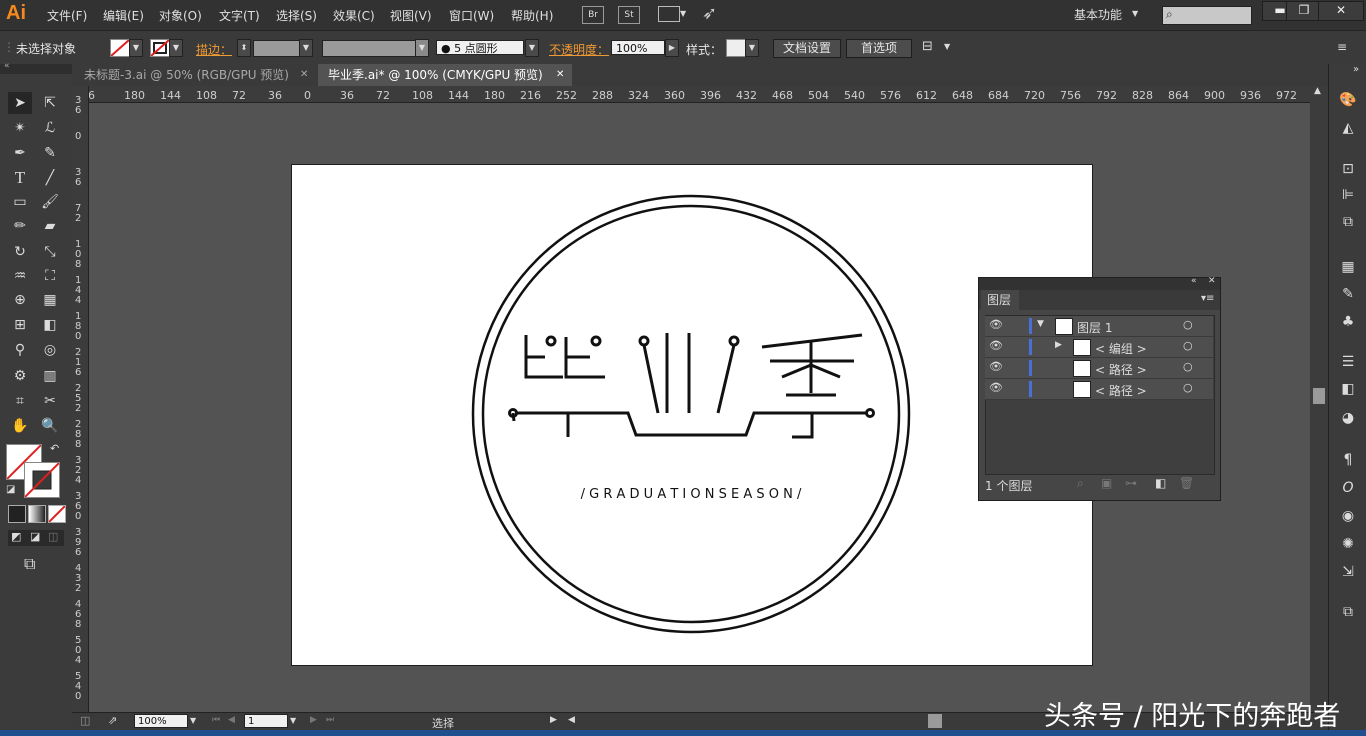 Image resolution: width=1366 pixels, height=736 pixels. Describe the element at coordinates (20, 325) in the screenshot. I see `mesh-tool-icon: ⊞` at that location.